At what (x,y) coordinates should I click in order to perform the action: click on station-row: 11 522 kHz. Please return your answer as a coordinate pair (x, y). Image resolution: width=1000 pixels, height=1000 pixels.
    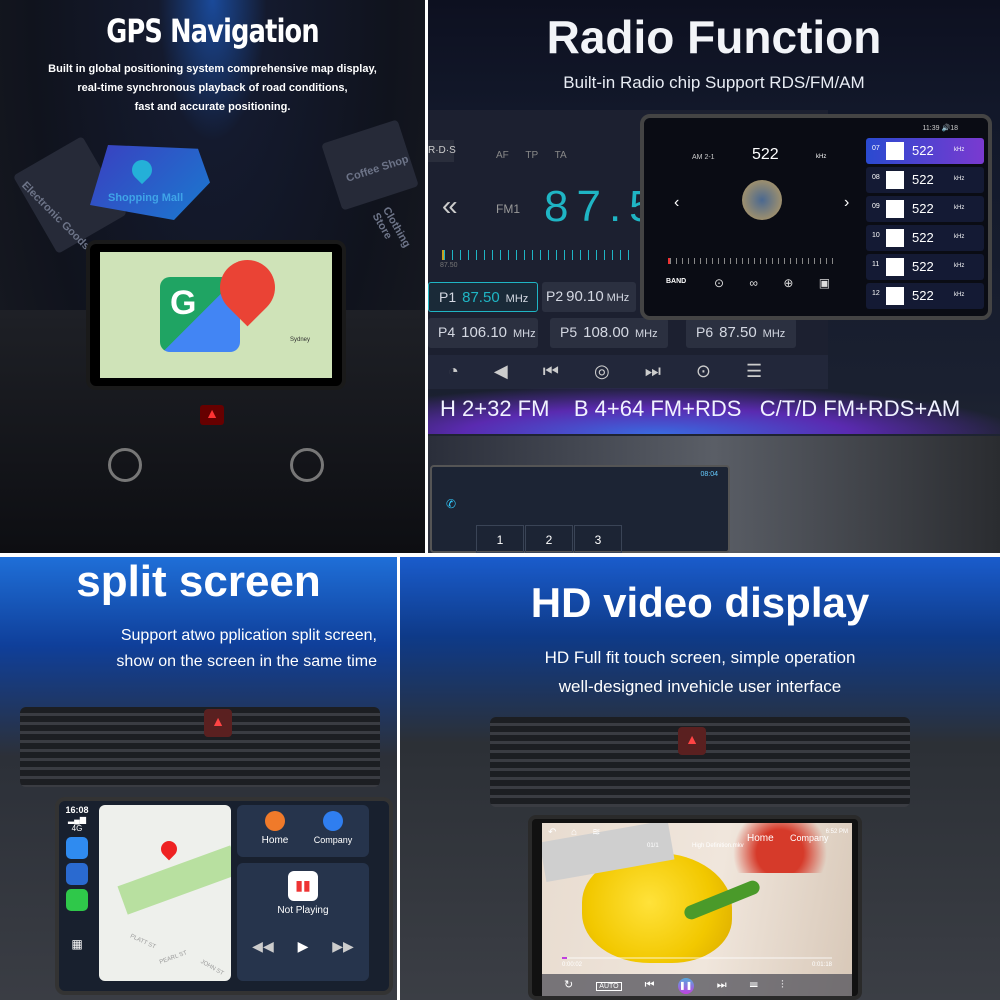
    Looking at the image, I should click on (925, 267).